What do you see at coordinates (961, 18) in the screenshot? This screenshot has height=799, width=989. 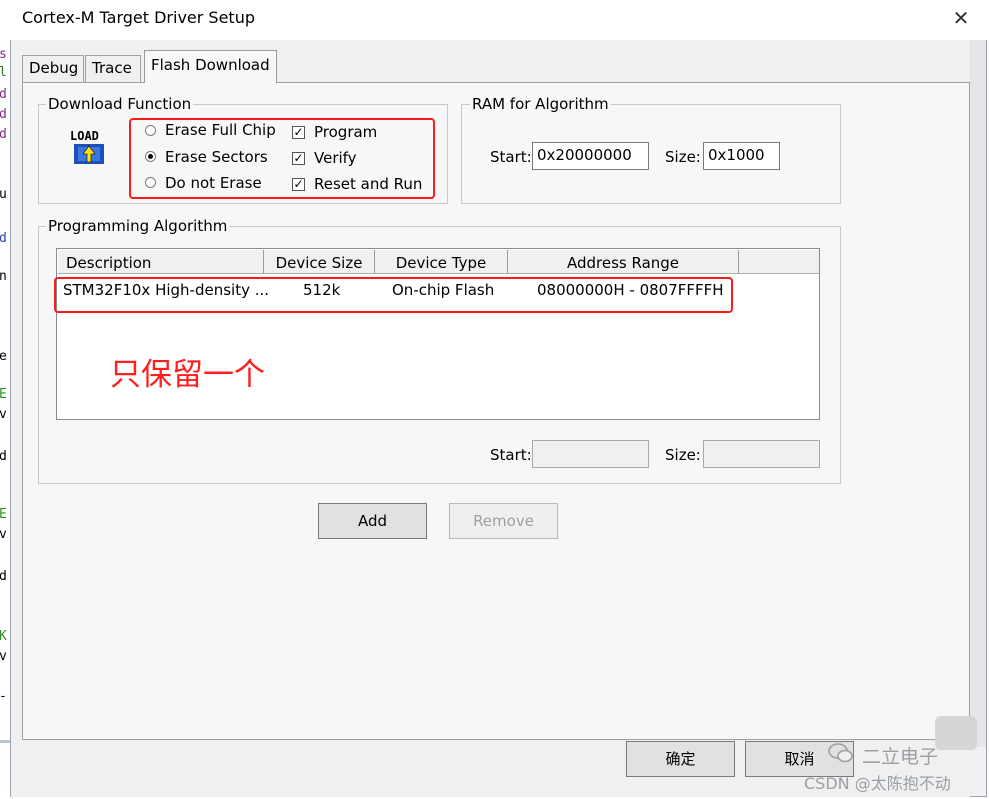 I see `close-icon: ✕` at bounding box center [961, 18].